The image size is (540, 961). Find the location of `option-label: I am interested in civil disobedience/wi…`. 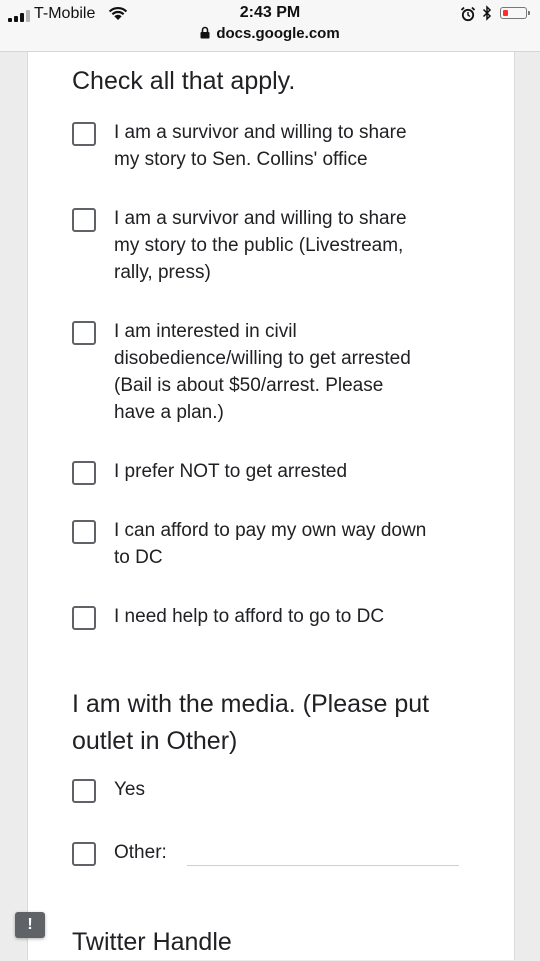

option-label: I am interested in civil disobedience/wi… is located at coordinates (262, 372).